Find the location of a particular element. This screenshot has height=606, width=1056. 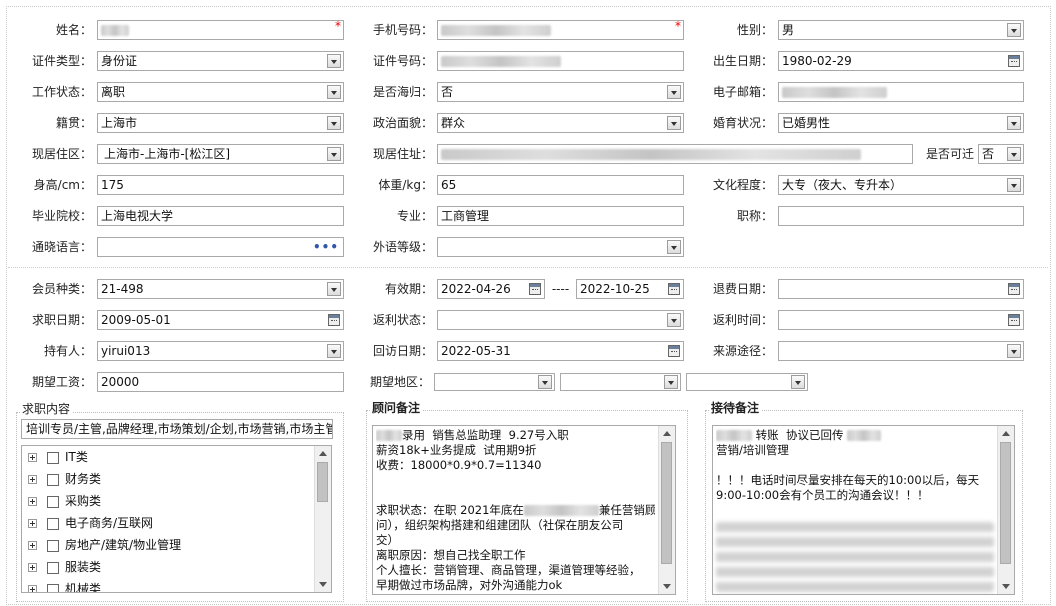

region-province-select is located at coordinates (494, 382).